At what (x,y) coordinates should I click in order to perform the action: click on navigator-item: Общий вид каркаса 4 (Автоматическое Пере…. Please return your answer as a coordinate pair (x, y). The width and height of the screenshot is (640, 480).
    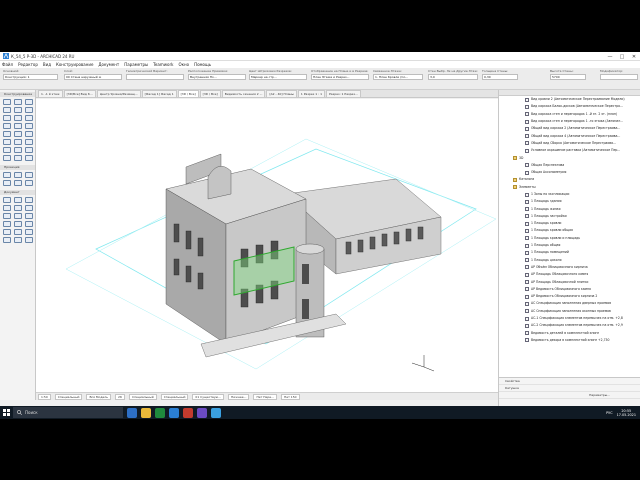
    Looking at the image, I should click on (569, 135).